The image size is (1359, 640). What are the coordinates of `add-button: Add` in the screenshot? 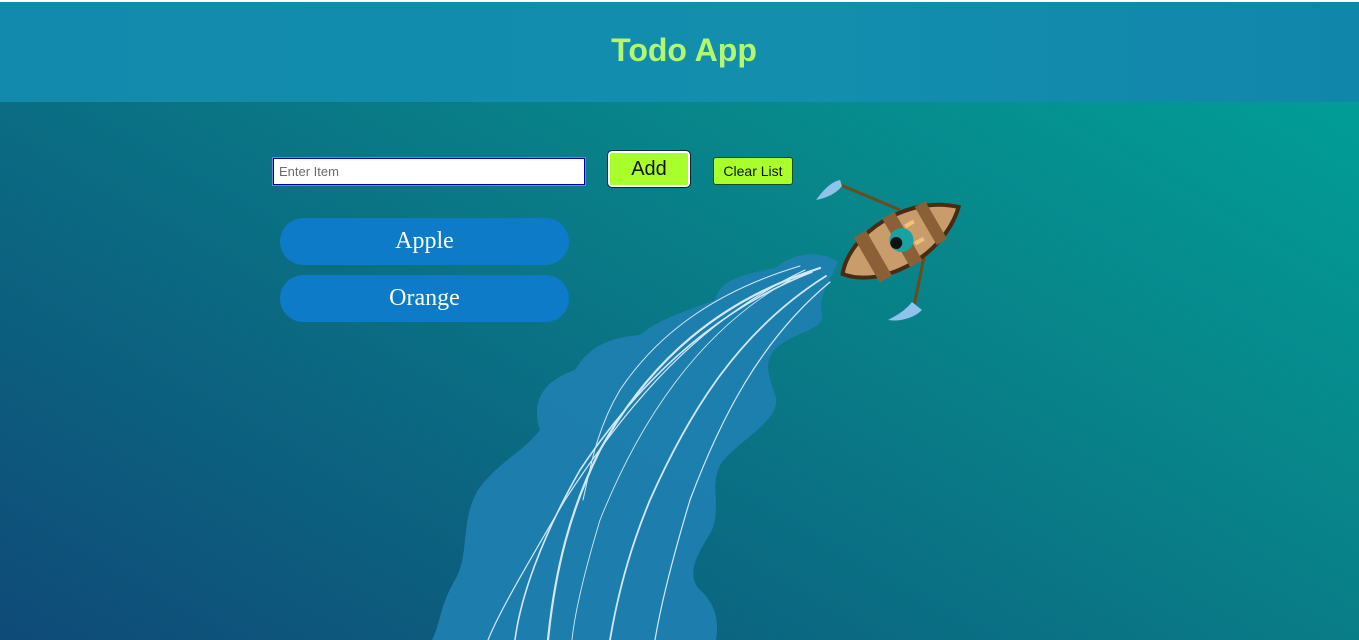 It's located at (649, 169).